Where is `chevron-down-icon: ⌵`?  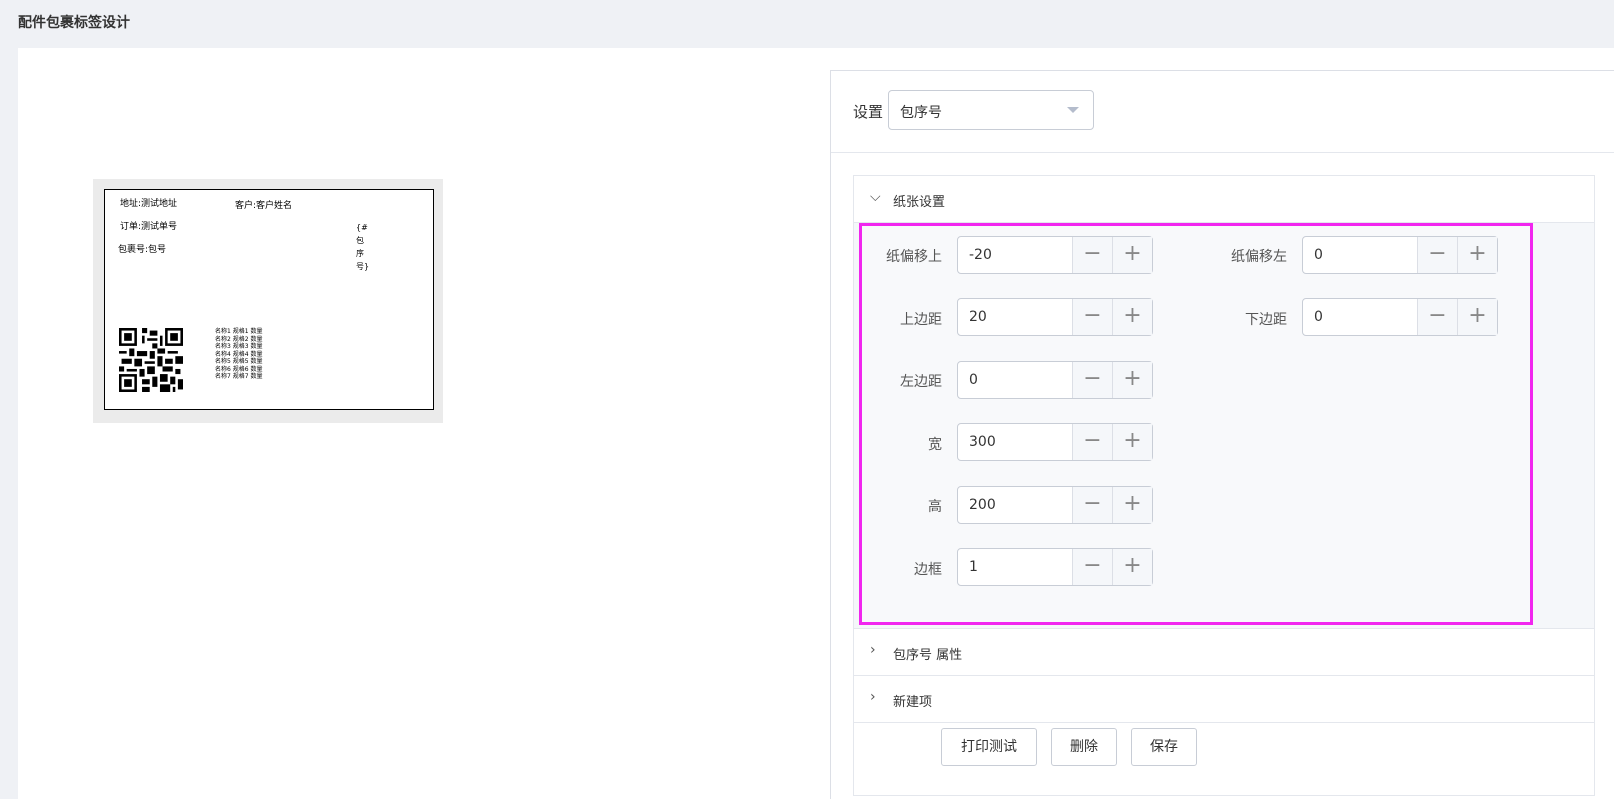
chevron-down-icon: ⌵ is located at coordinates (875, 197).